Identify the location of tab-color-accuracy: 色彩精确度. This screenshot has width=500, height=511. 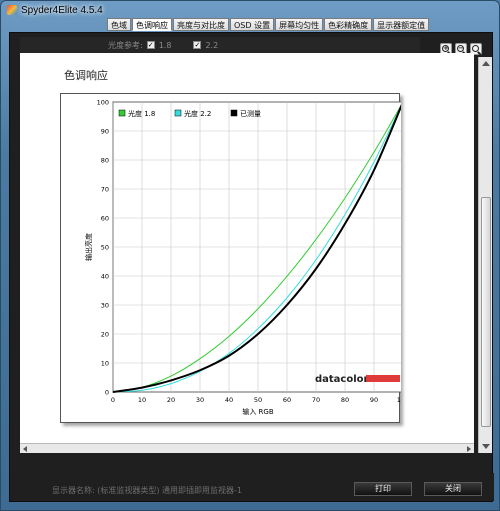
(348, 24).